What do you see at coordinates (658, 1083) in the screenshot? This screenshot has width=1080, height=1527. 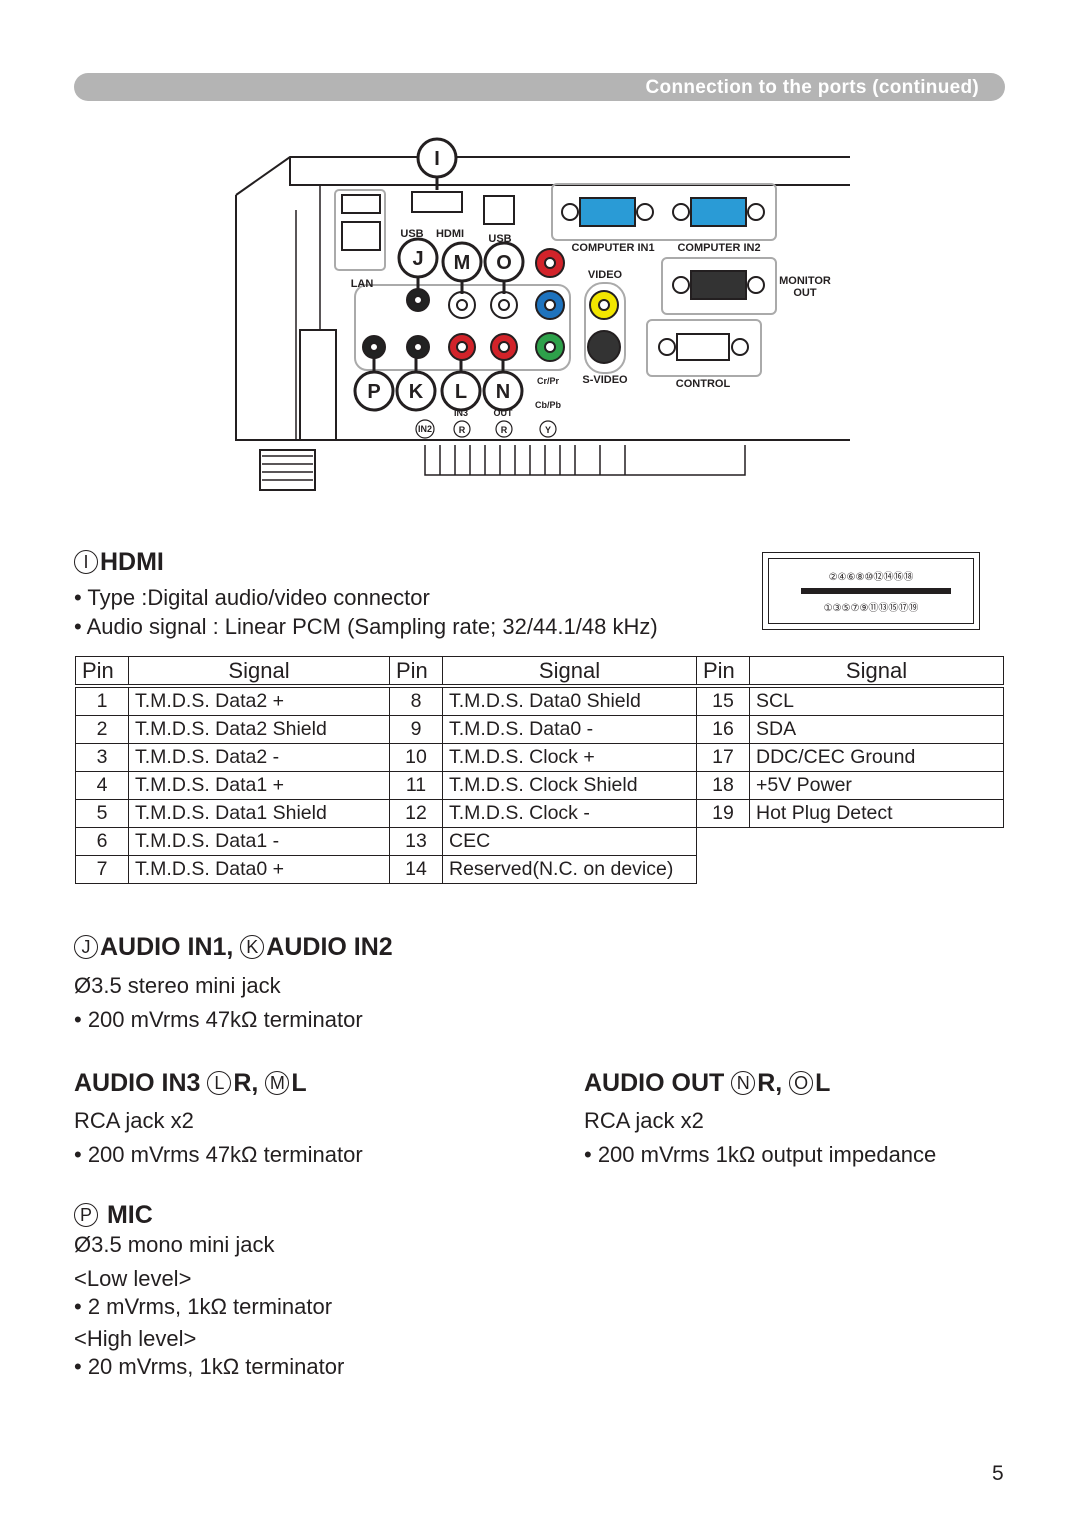 I see `heading-text: AUDIO OUT` at bounding box center [658, 1083].